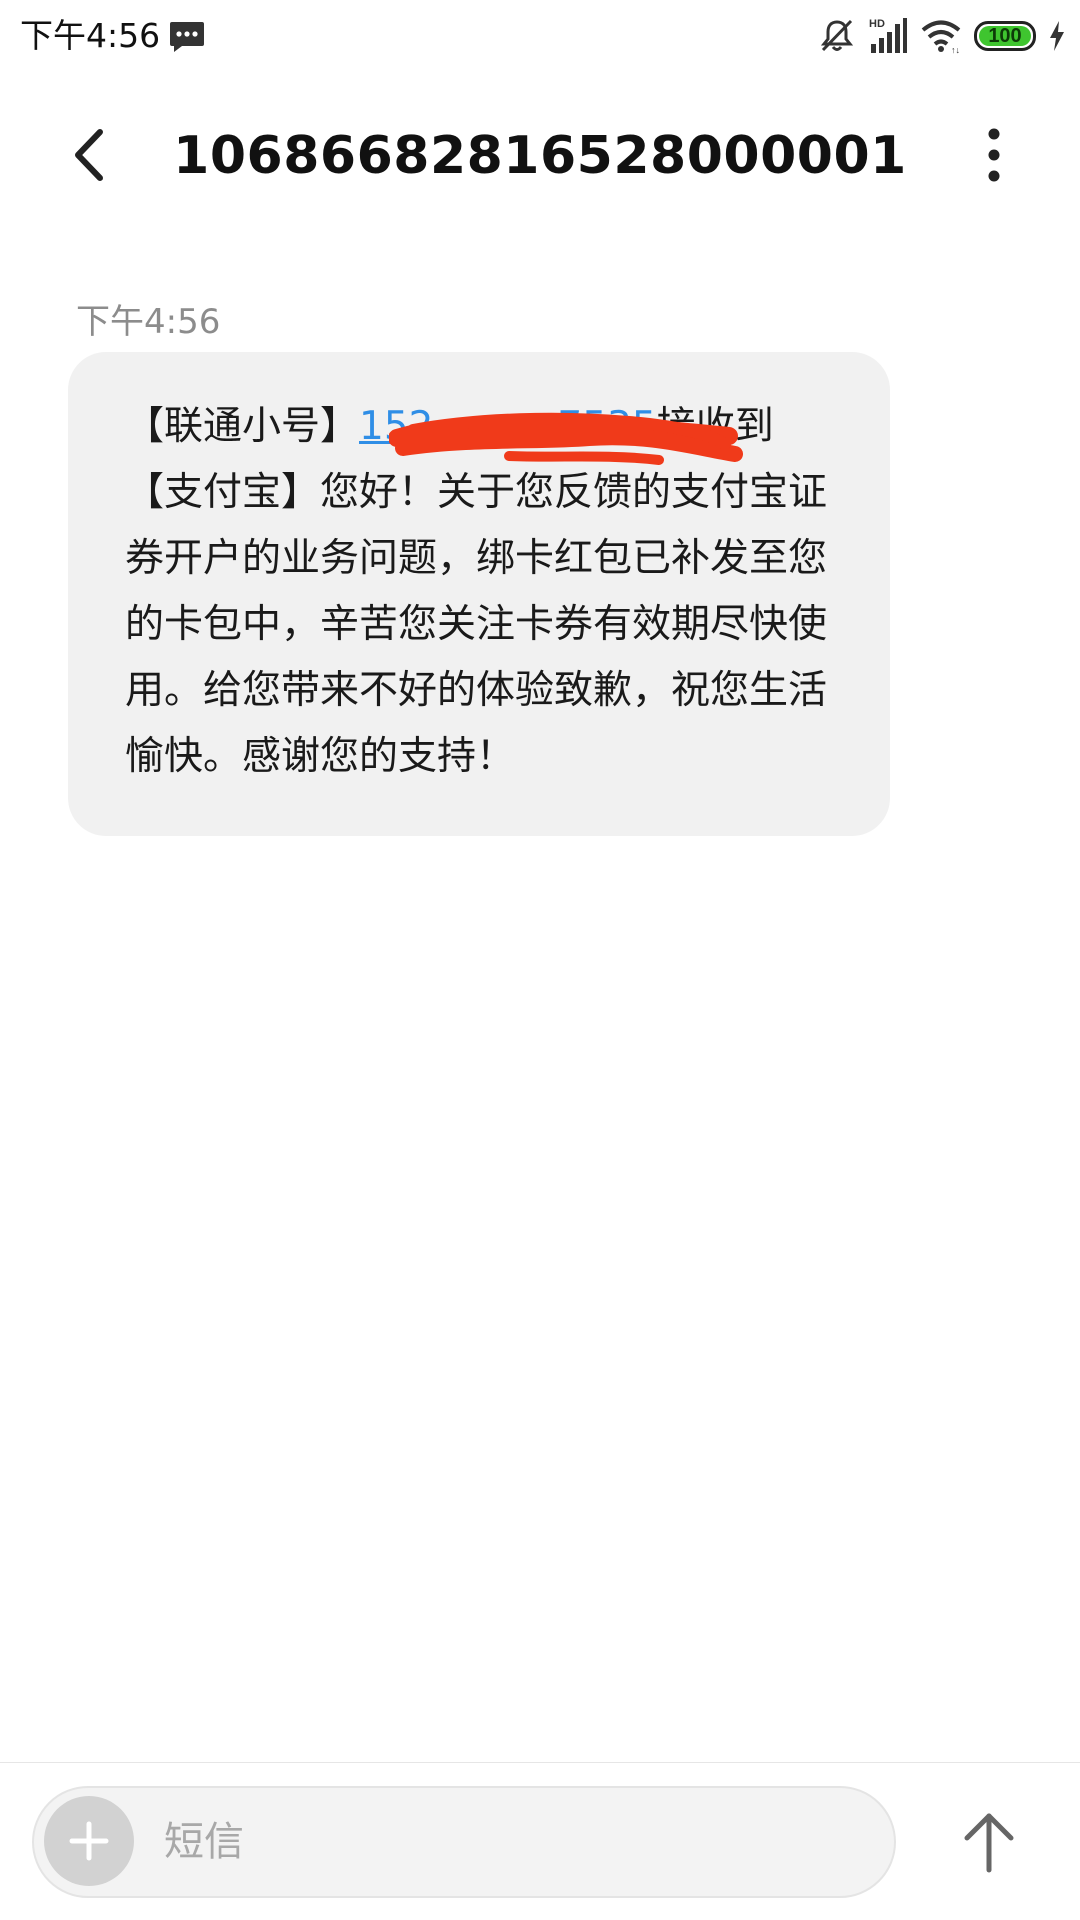 Image resolution: width=1080 pixels, height=1920 pixels. I want to click on bell-muted-icon, so click(837, 35).